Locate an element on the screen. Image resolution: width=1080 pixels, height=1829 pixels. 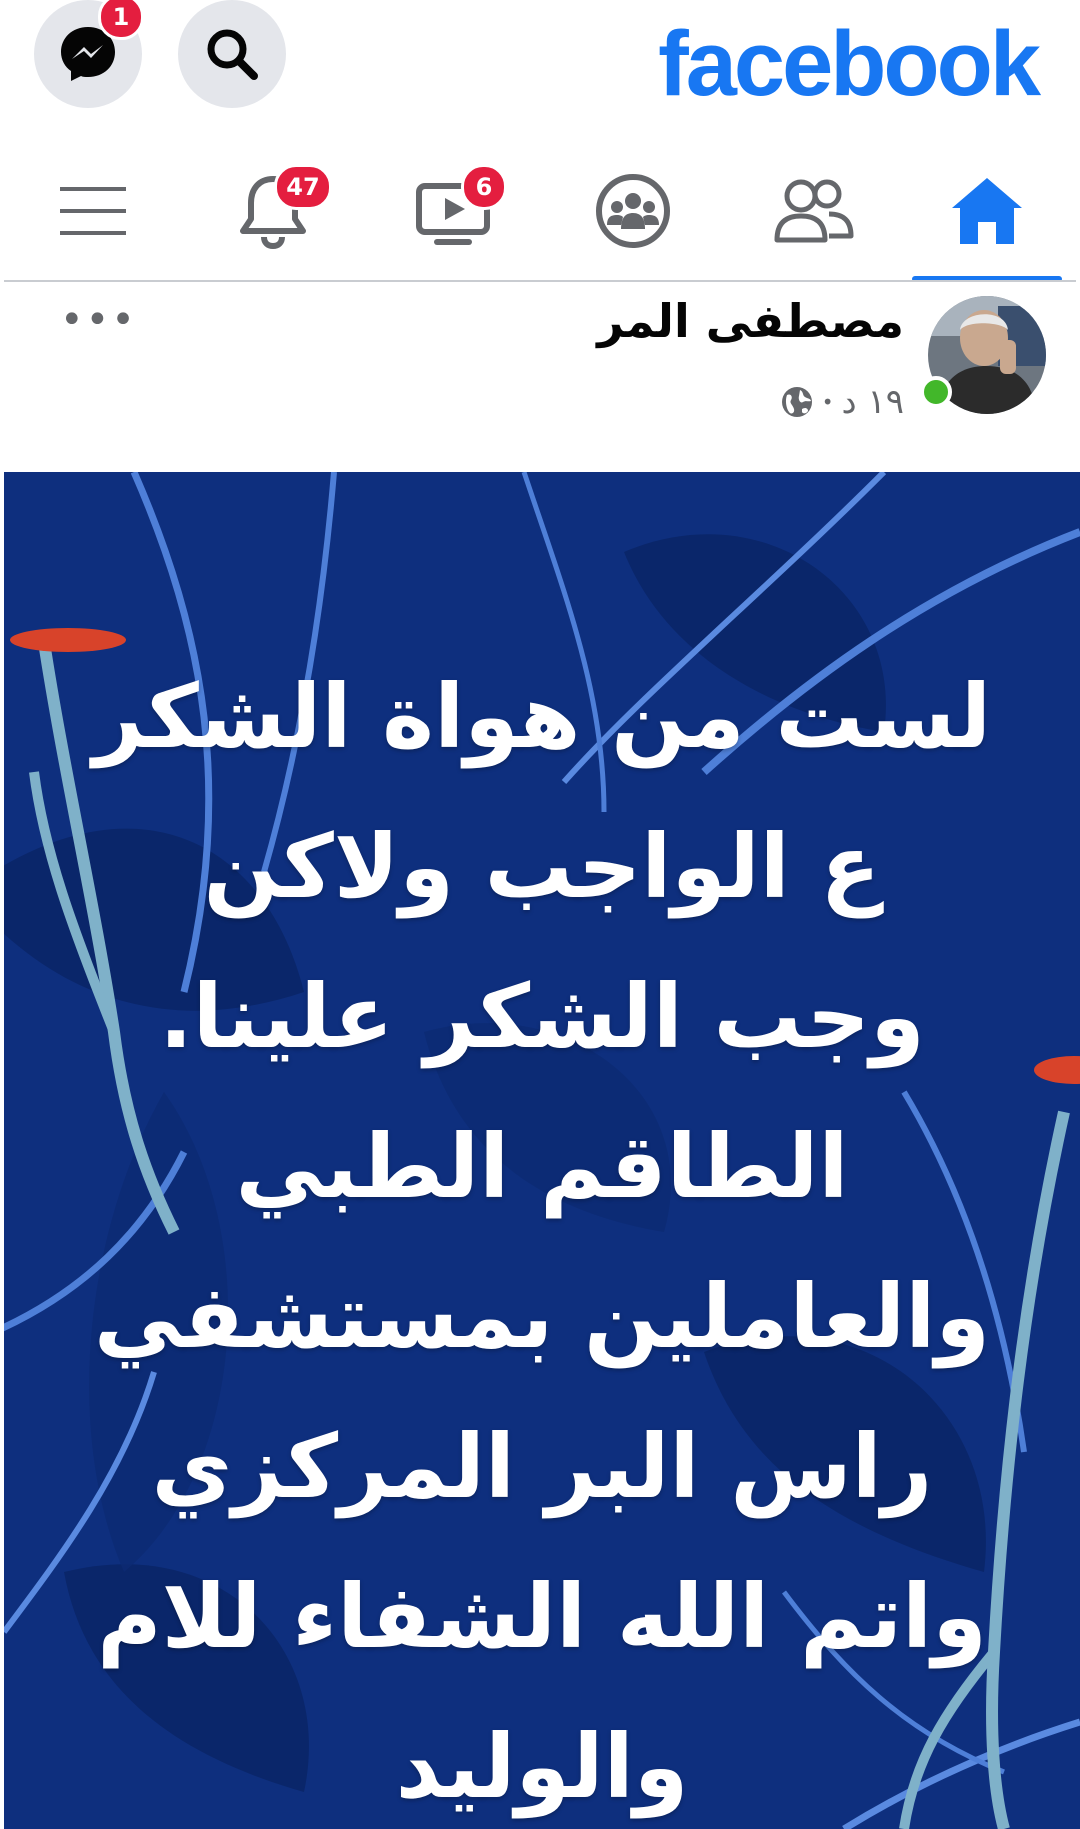
post-text-line: واتم الله الشفاء للام is located at coordinates (542, 1616).